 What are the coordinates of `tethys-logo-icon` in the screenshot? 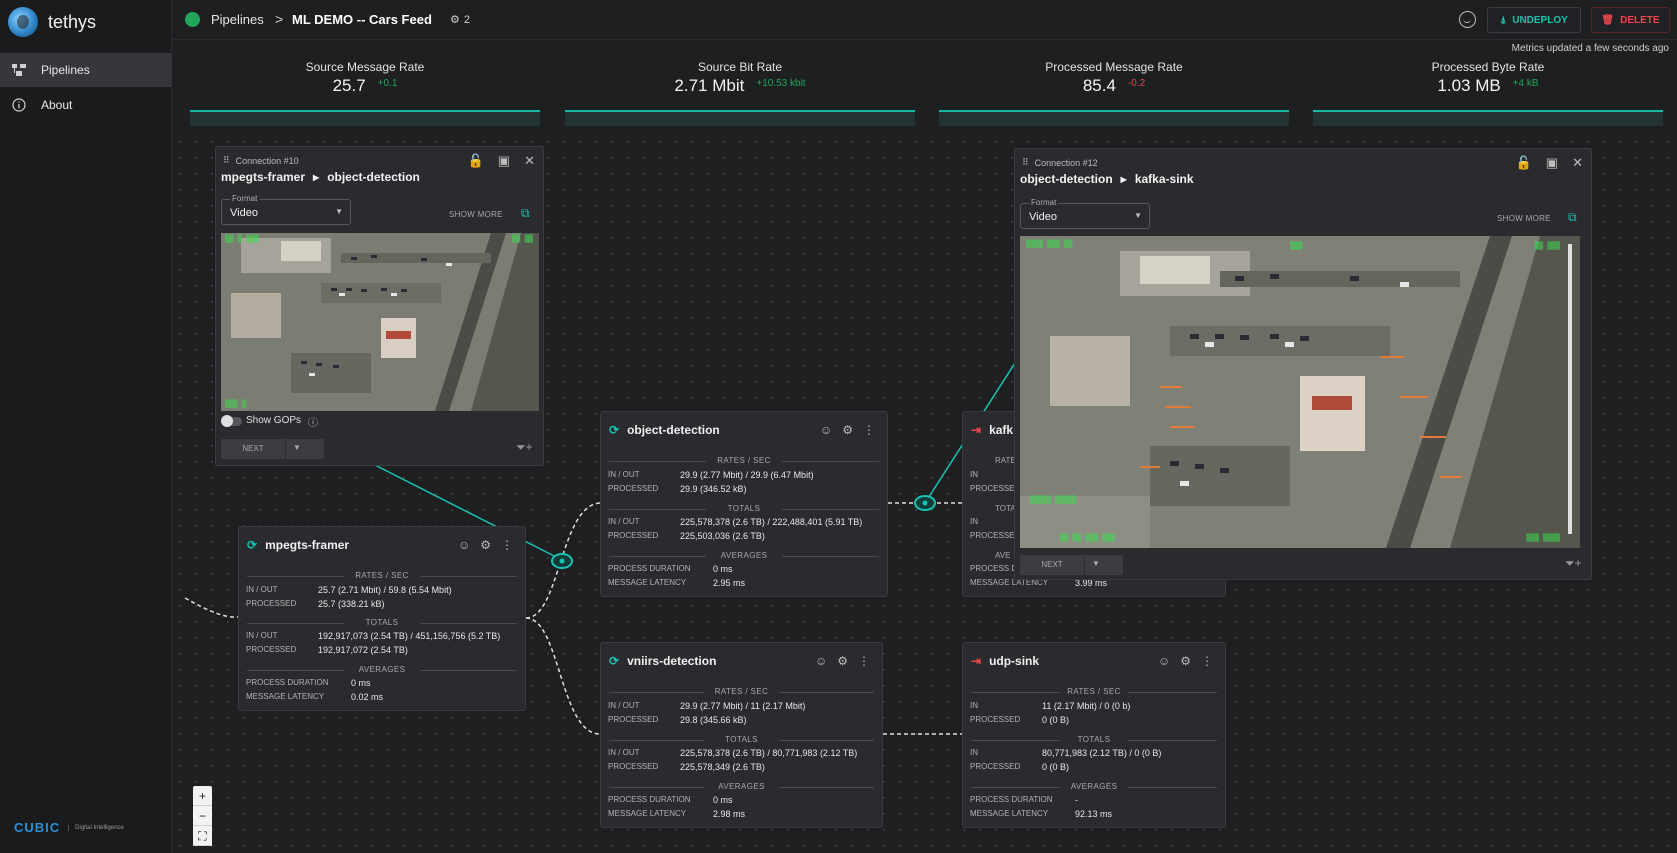 It's located at (23, 22).